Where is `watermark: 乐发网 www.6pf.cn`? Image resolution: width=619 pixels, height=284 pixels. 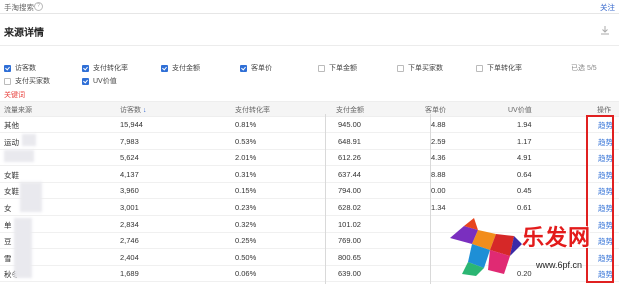 watermark: 乐发网 www.6pf.cn is located at coordinates (531, 250).